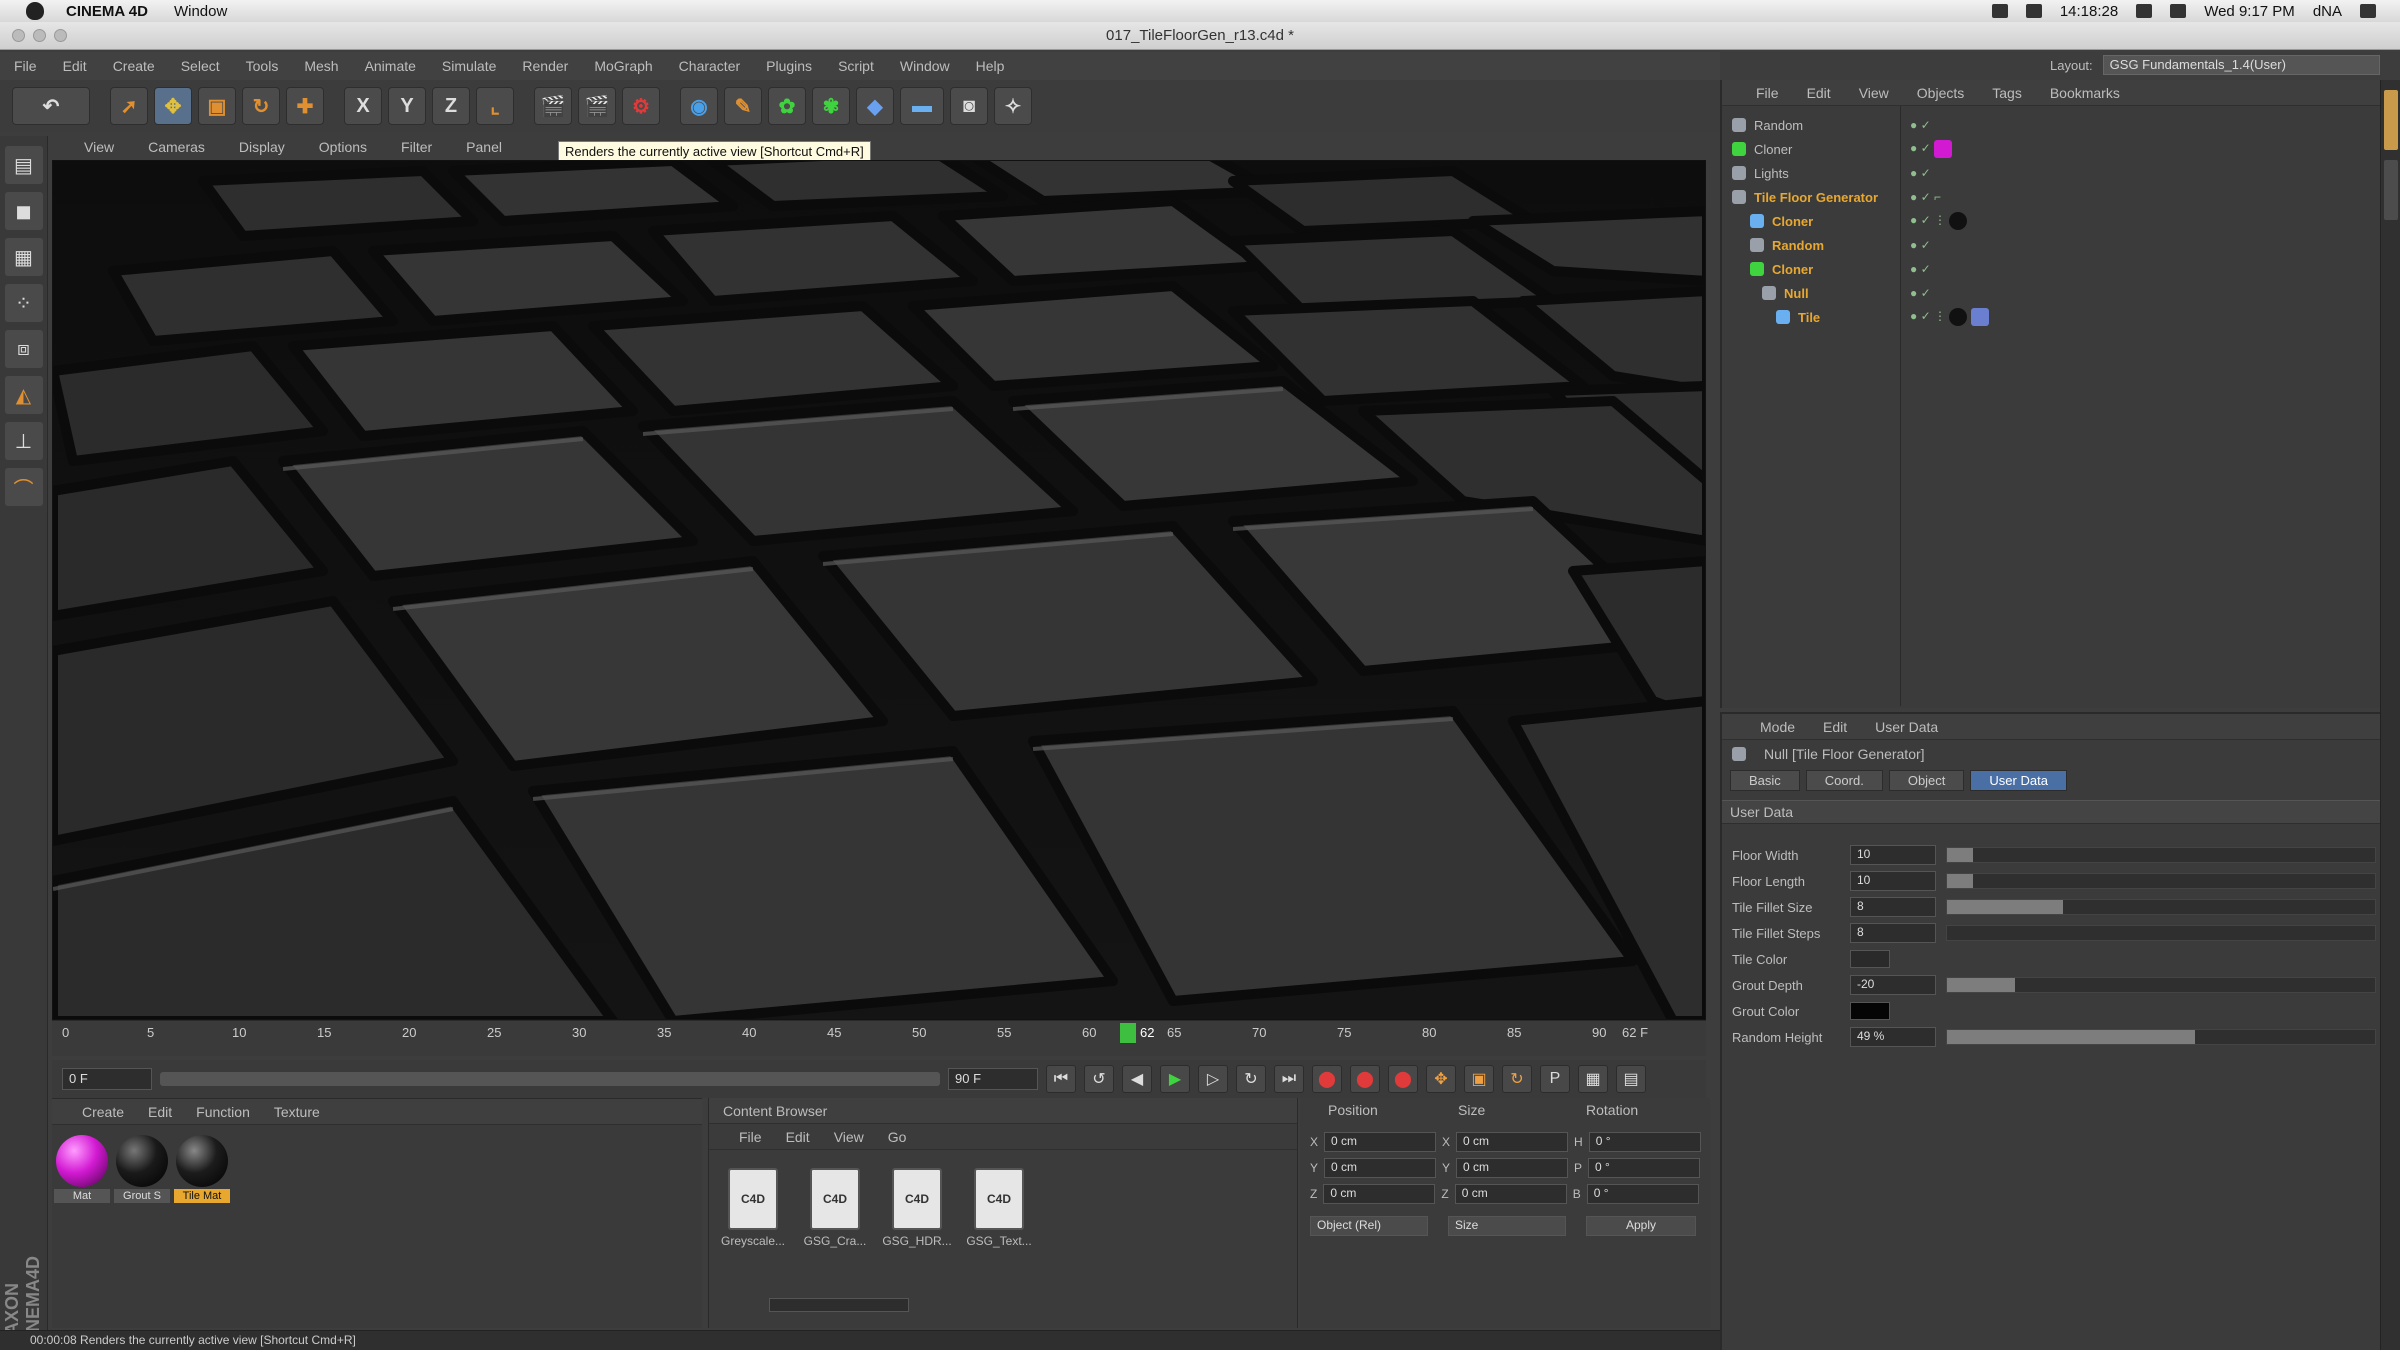  I want to click on clock: Wed 9:17 PM, so click(2249, 11).